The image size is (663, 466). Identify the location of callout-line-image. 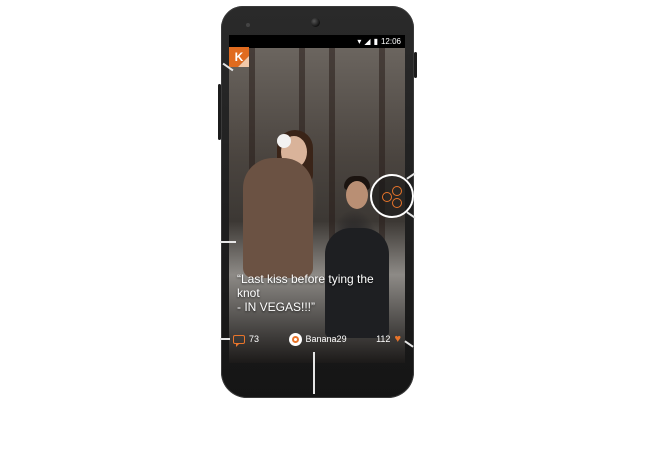
(228, 242).